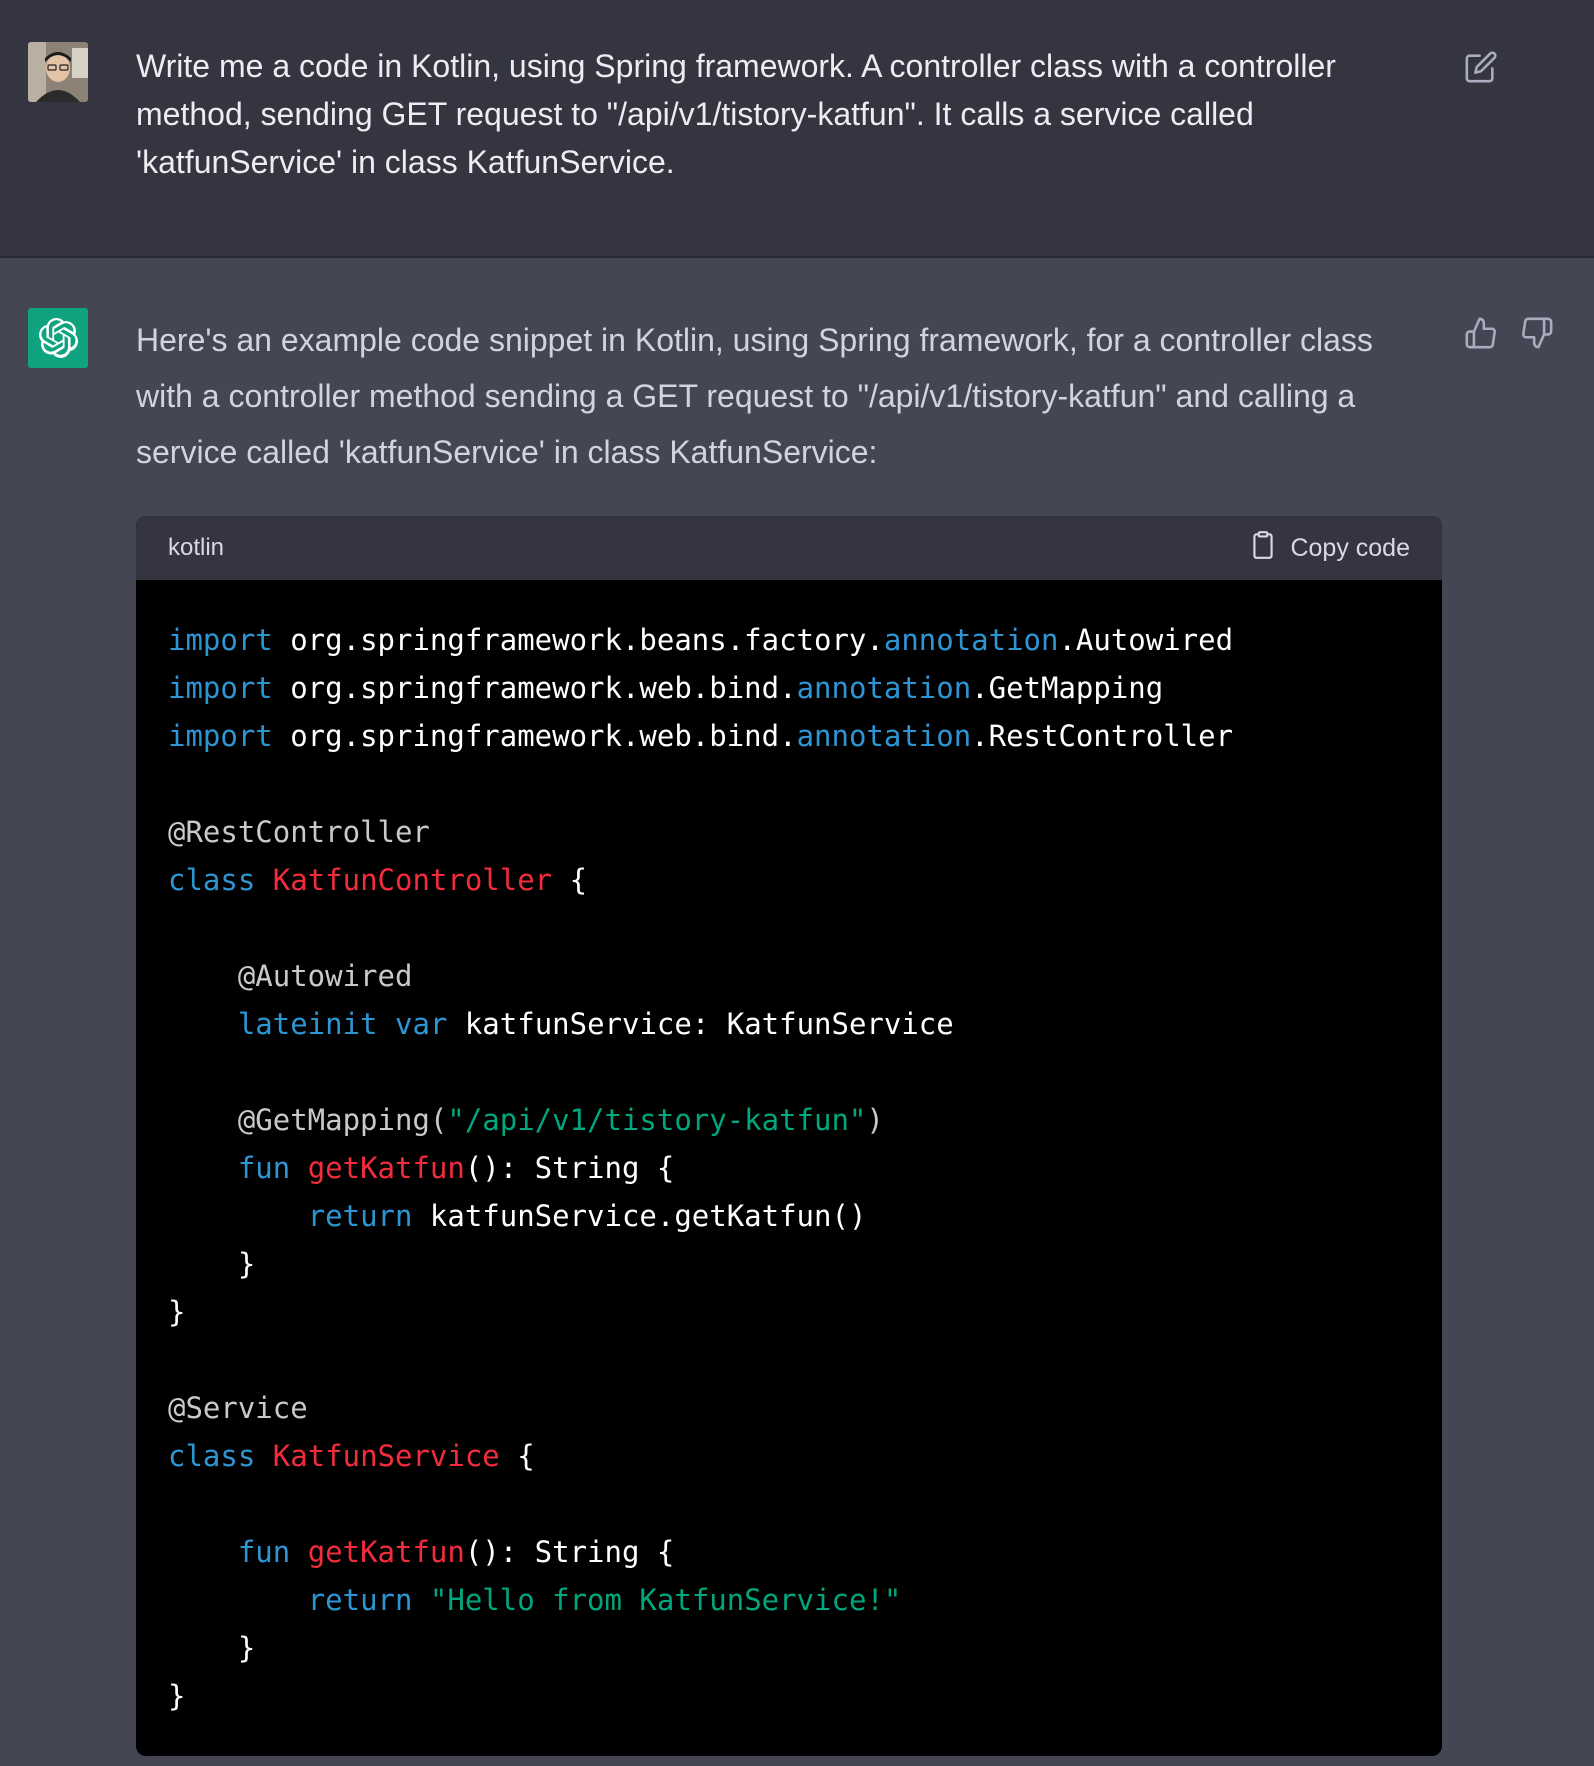 The height and width of the screenshot is (1766, 1594). What do you see at coordinates (789, 976) in the screenshot?
I see `code-line: @Autowired` at bounding box center [789, 976].